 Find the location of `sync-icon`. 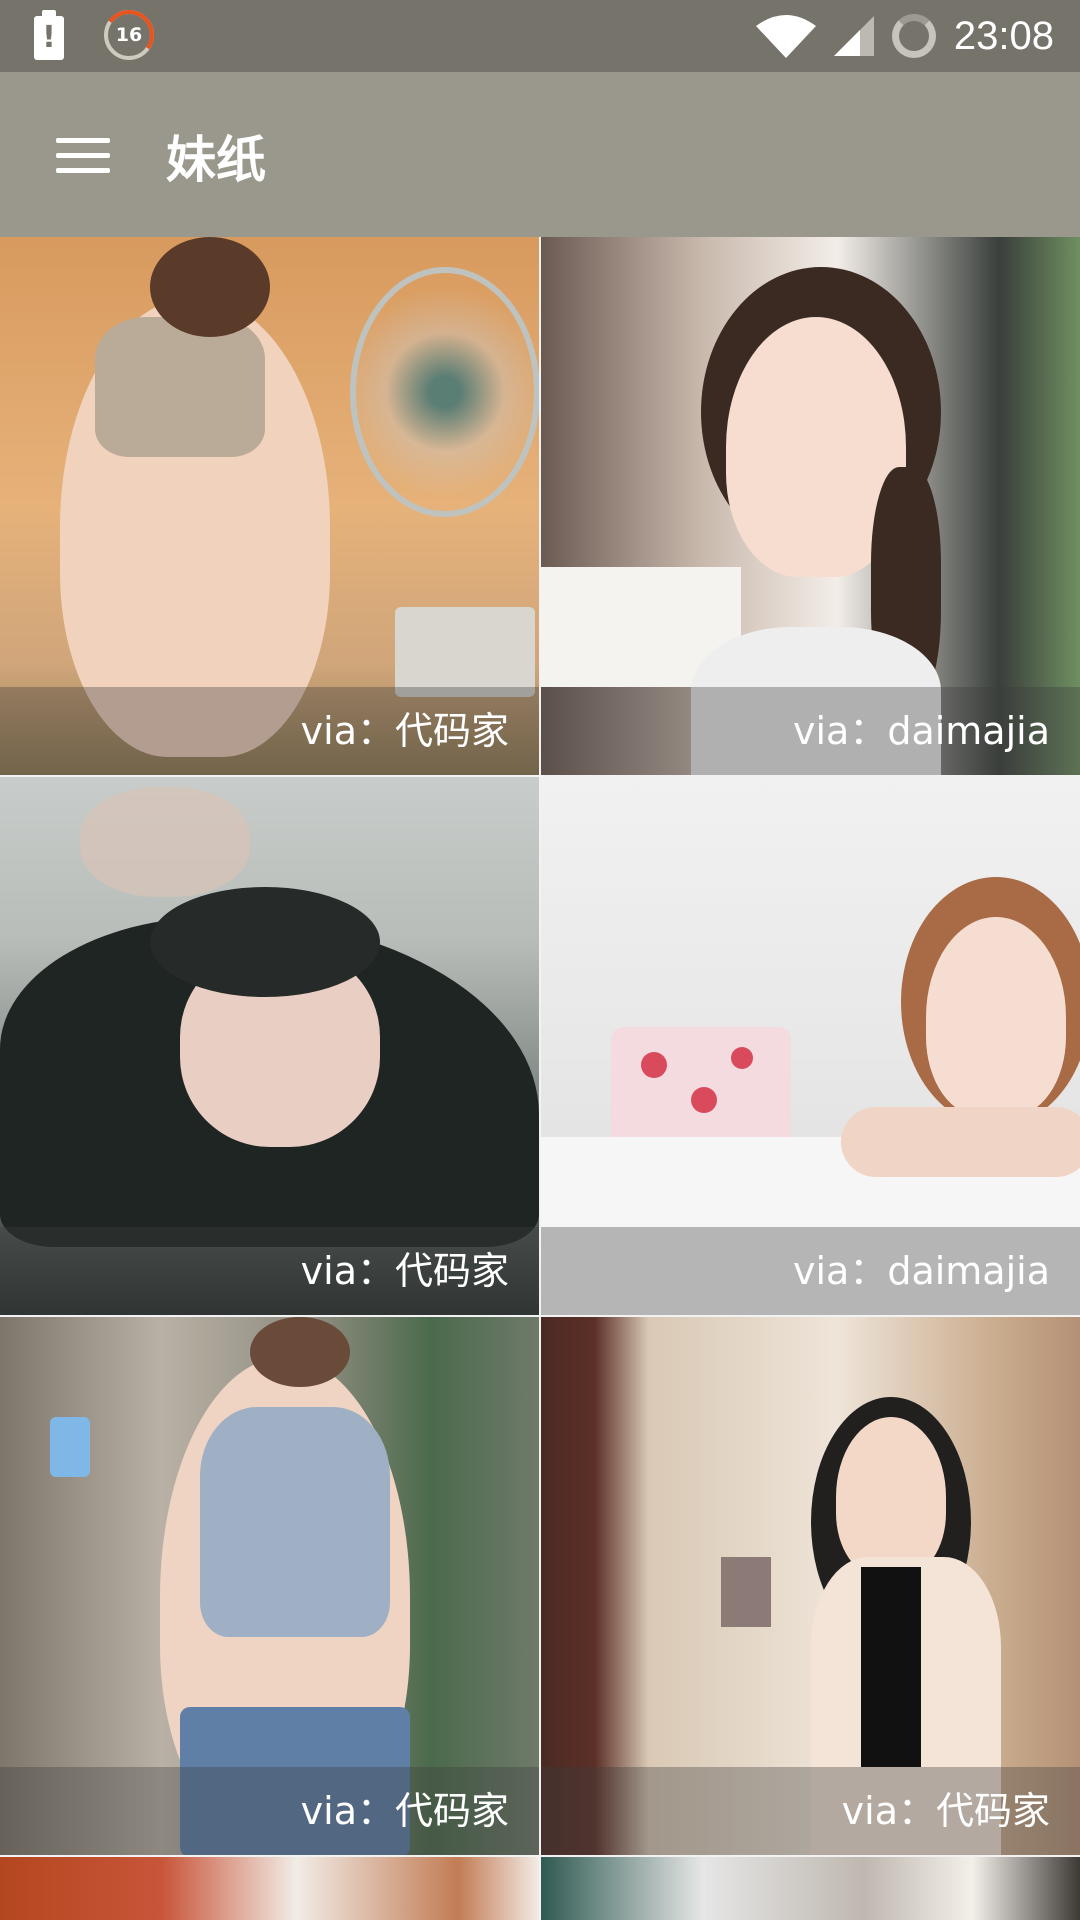

sync-icon is located at coordinates (913, 36).